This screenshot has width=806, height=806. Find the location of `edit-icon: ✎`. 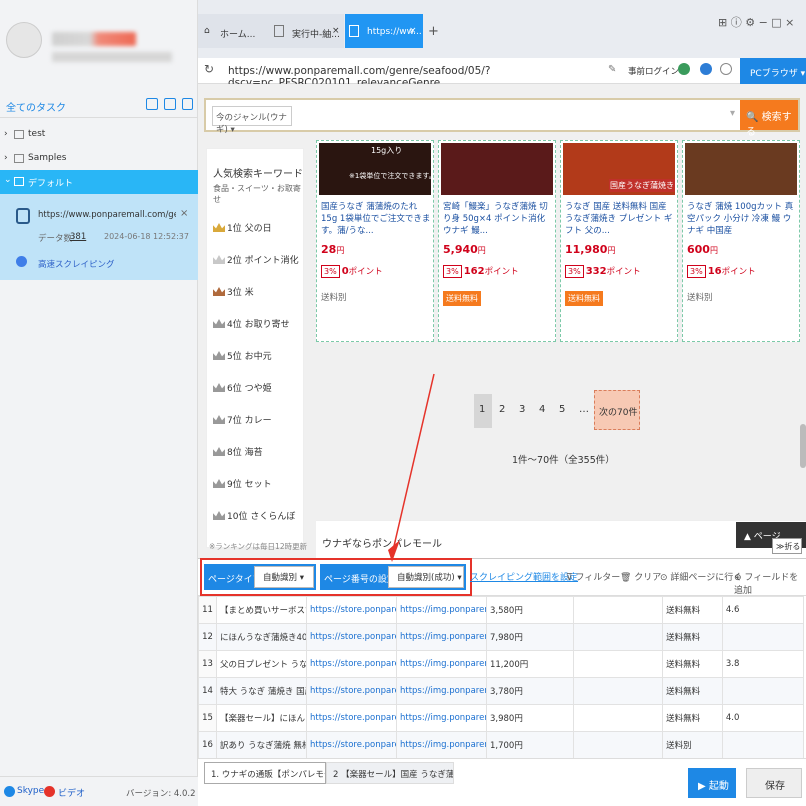

edit-icon: ✎ is located at coordinates (612, 69).